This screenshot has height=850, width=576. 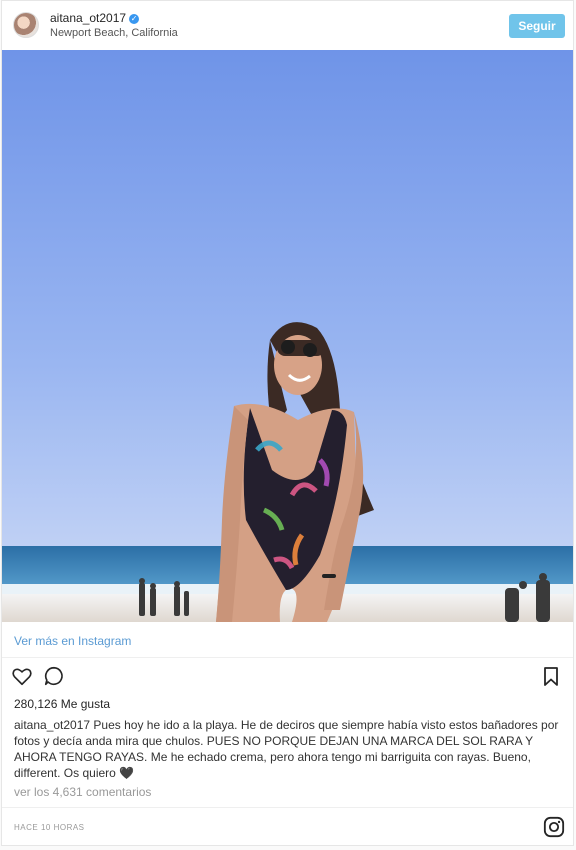 I want to click on likes-count: 280,126 Me gusta, so click(x=62, y=704).